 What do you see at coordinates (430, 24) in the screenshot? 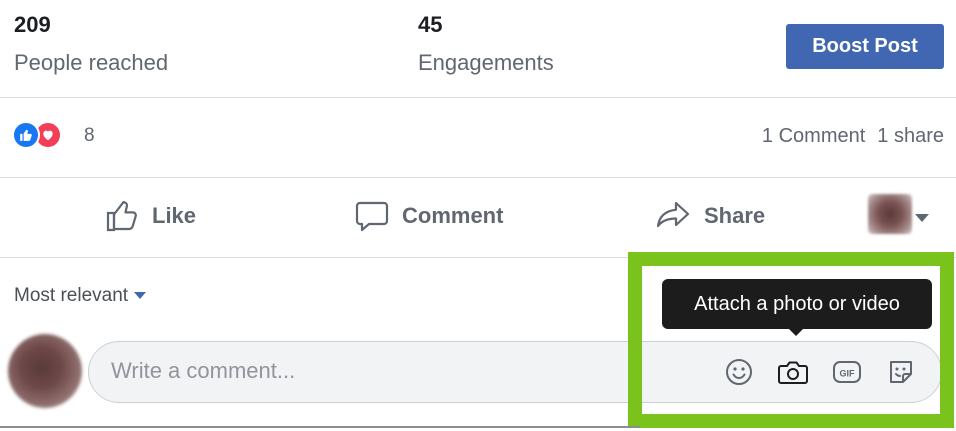
I see `engagements-count: 45` at bounding box center [430, 24].